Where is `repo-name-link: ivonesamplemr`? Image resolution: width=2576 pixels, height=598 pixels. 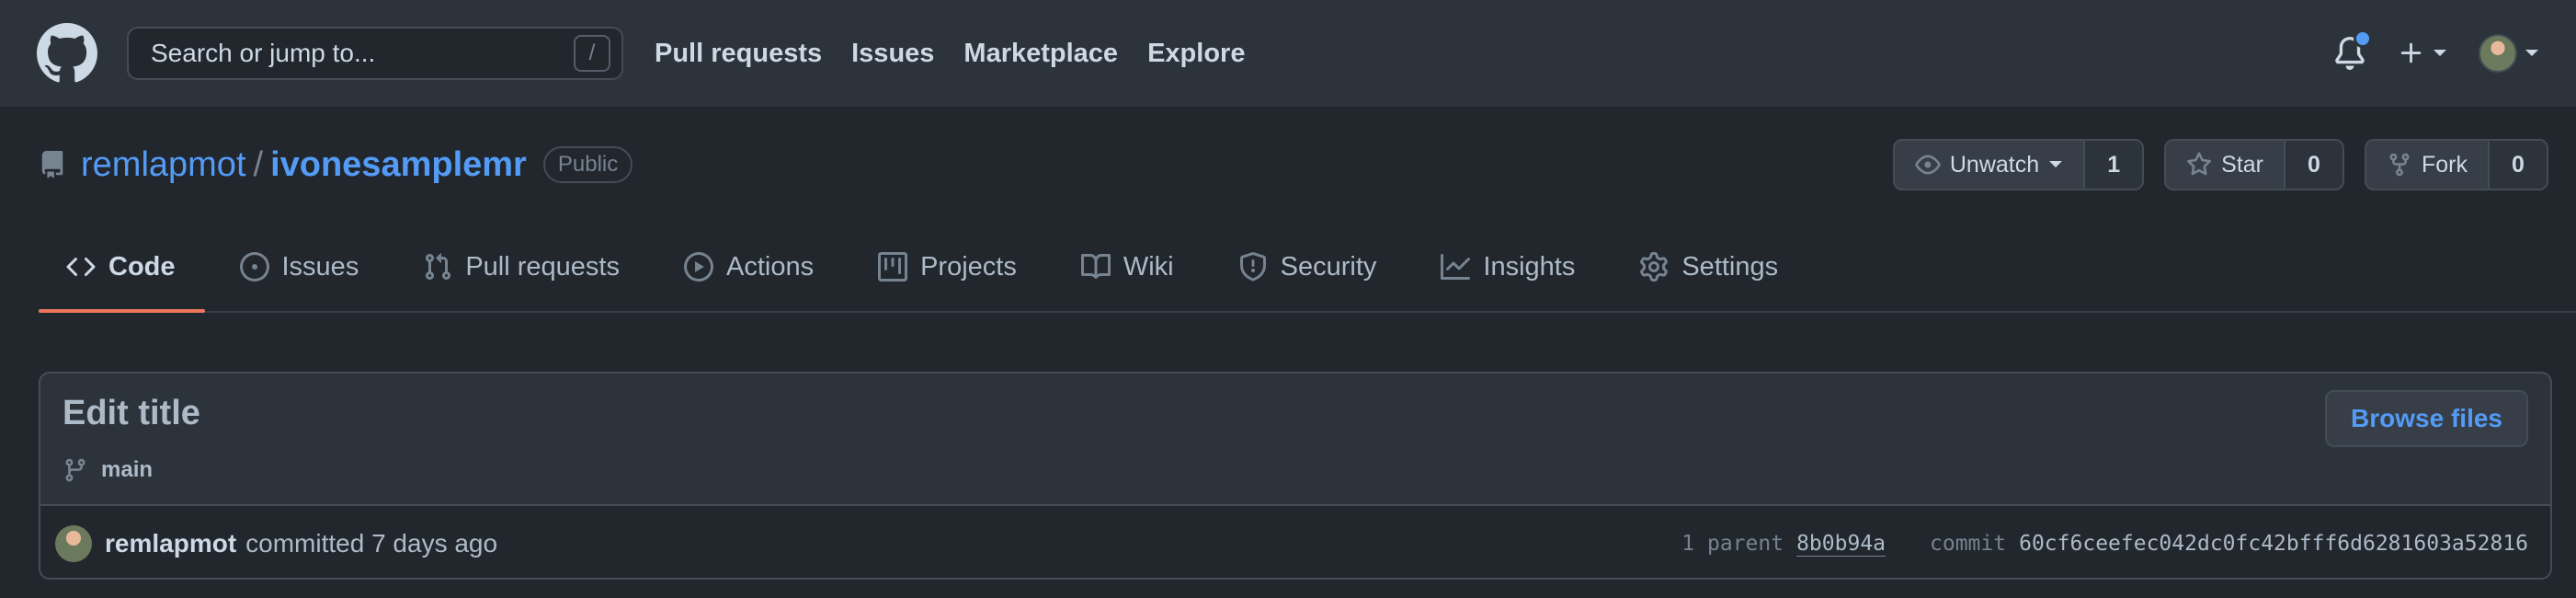 repo-name-link: ivonesamplemr is located at coordinates (398, 165).